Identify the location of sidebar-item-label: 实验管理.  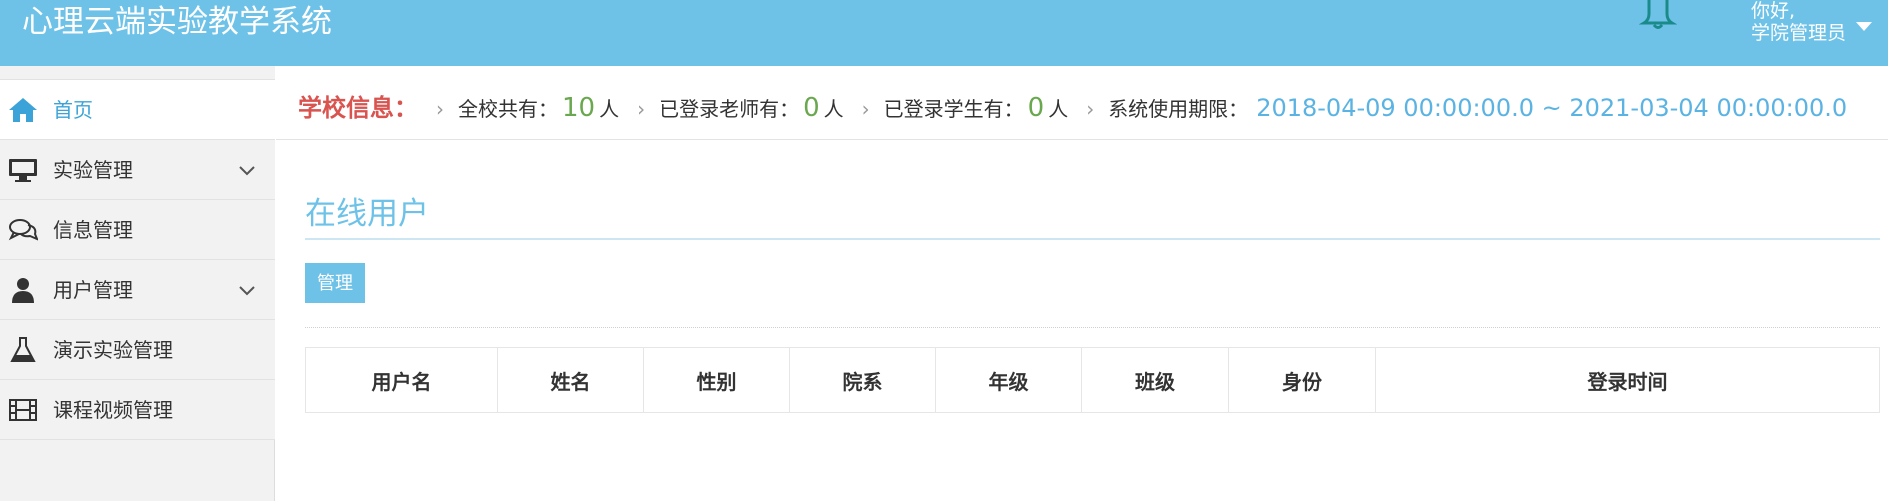
(93, 170).